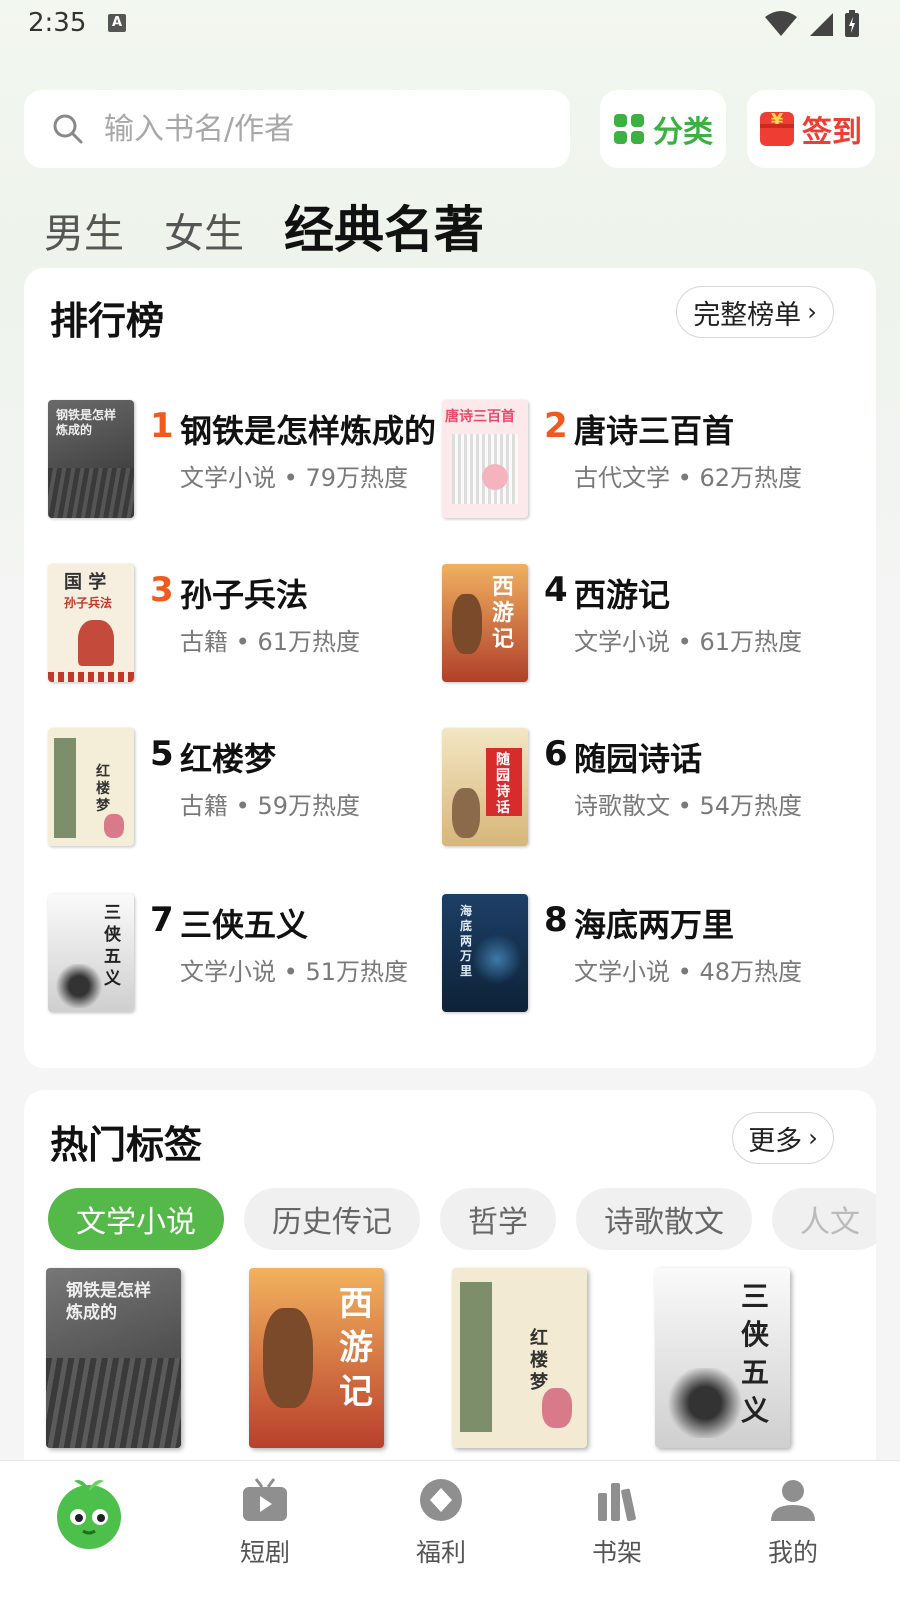  Describe the element at coordinates (294, 972) in the screenshot. I see `book-meta: 文学小说 • 51万热度` at that location.